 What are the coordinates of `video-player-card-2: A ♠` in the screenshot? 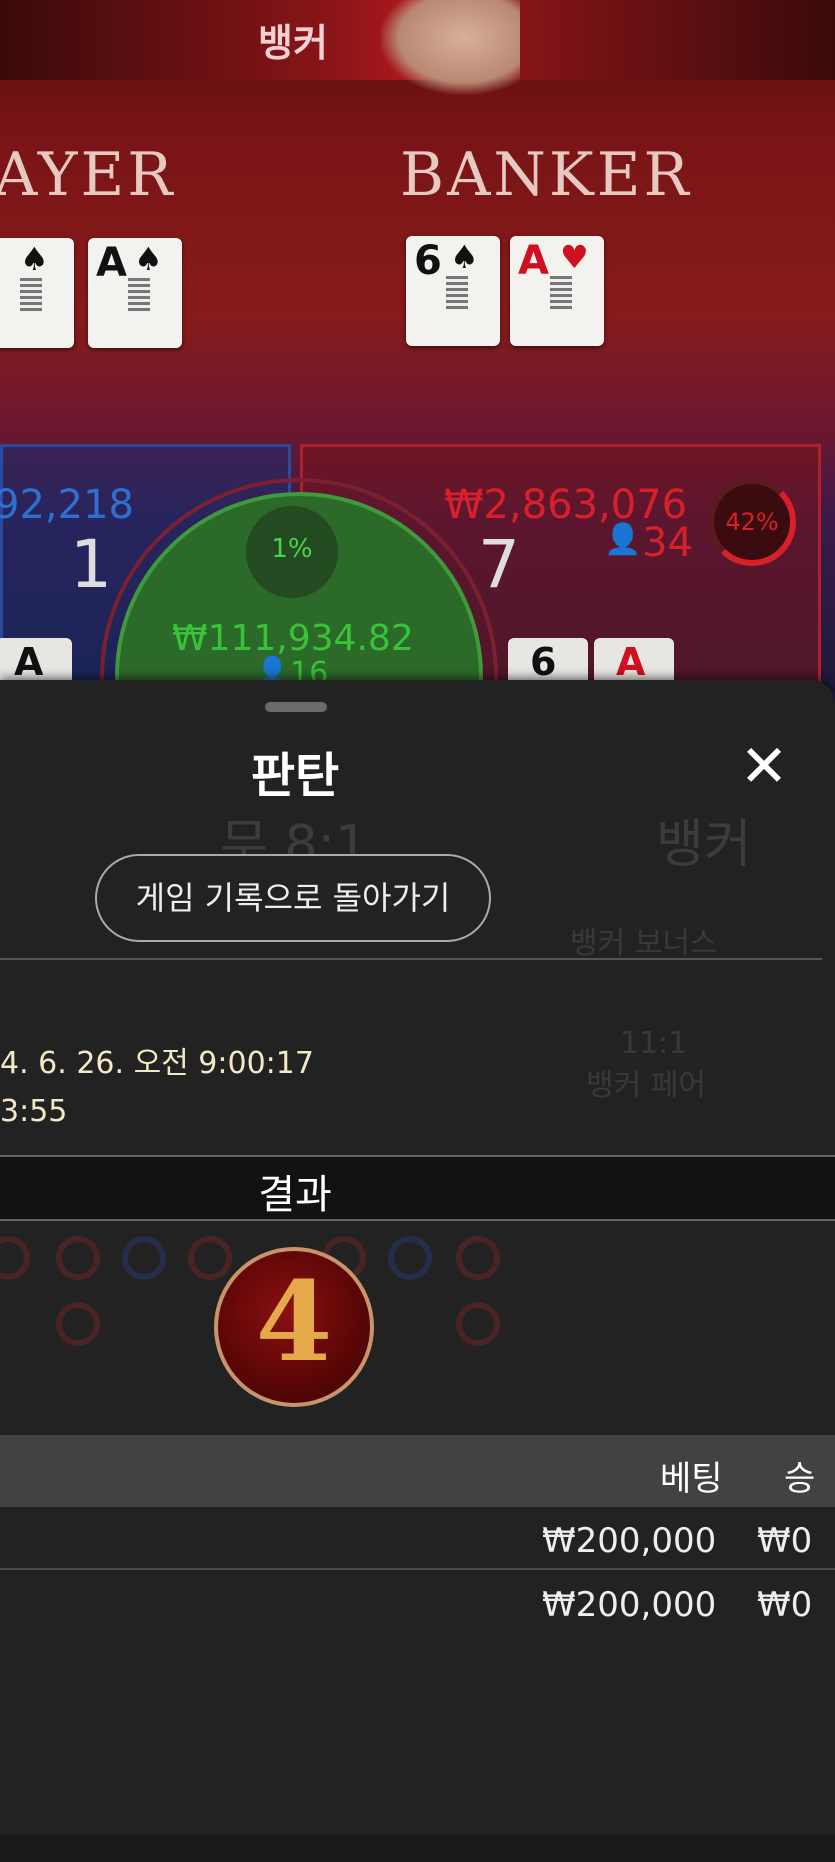 It's located at (135, 293).